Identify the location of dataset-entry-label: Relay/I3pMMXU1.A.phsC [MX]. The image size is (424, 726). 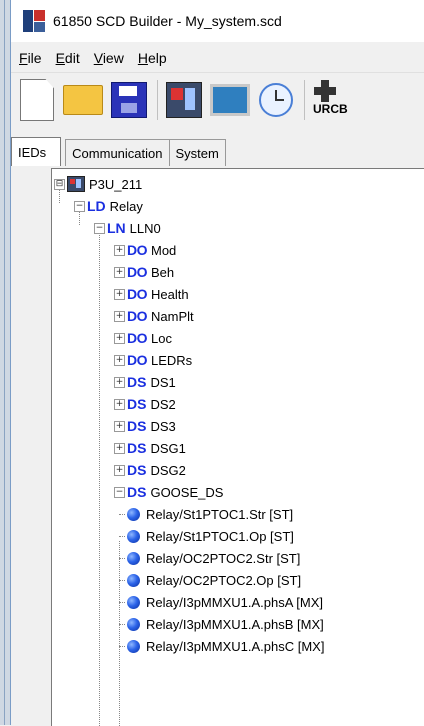
(235, 646).